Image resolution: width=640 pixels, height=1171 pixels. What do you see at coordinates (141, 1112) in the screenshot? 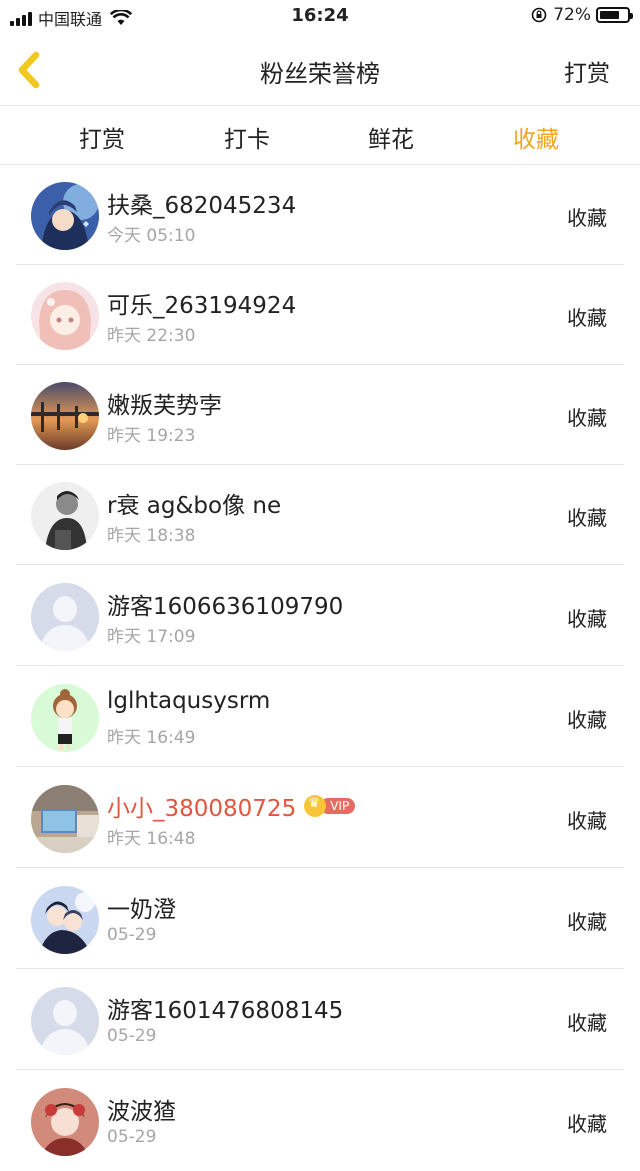
I see `fan-name: 波波猹` at bounding box center [141, 1112].